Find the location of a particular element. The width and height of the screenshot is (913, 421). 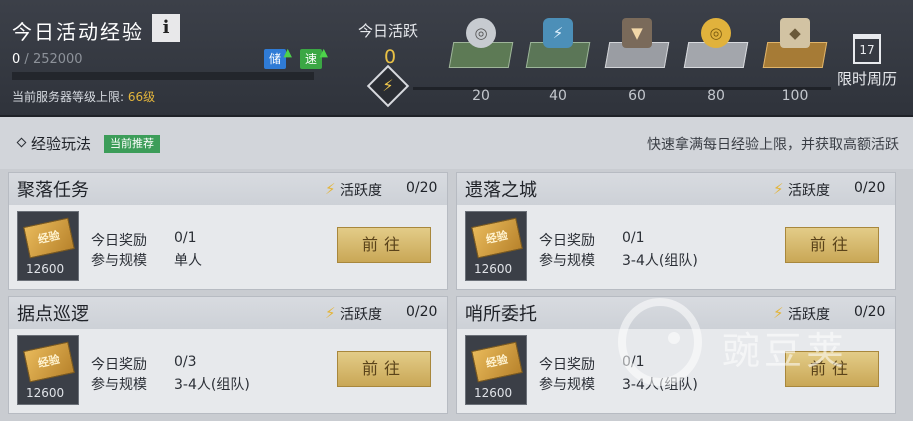

milestone-value: 20 is located at coordinates (481, 96).